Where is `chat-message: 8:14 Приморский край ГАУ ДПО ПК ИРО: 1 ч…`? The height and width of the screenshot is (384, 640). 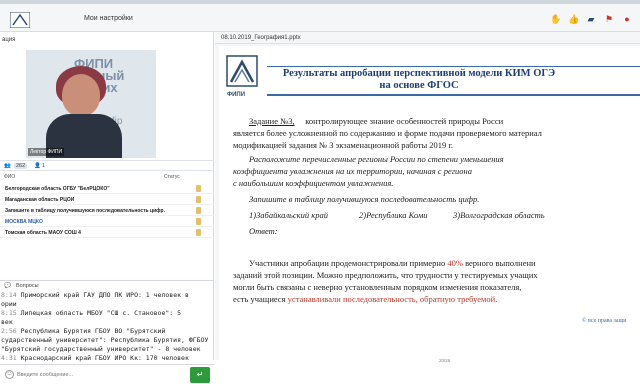 chat-message: 8:14 Приморский край ГАУ ДПО ПК ИРО: 1 ч… is located at coordinates (95, 295).